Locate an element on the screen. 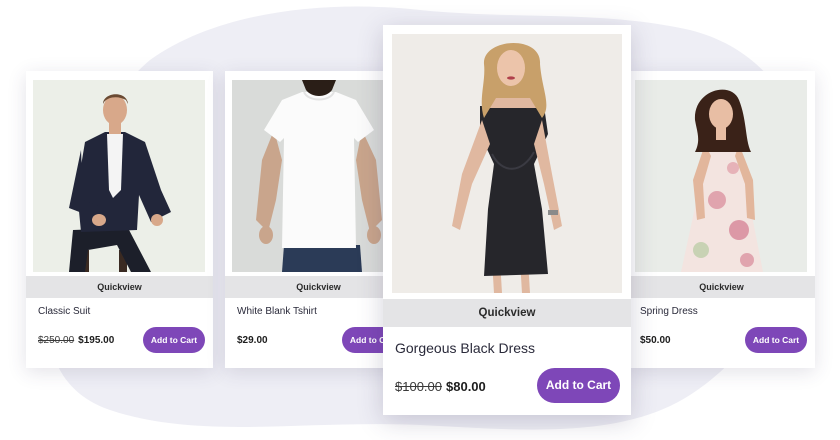  product-image-white-tshirt is located at coordinates (318, 176).